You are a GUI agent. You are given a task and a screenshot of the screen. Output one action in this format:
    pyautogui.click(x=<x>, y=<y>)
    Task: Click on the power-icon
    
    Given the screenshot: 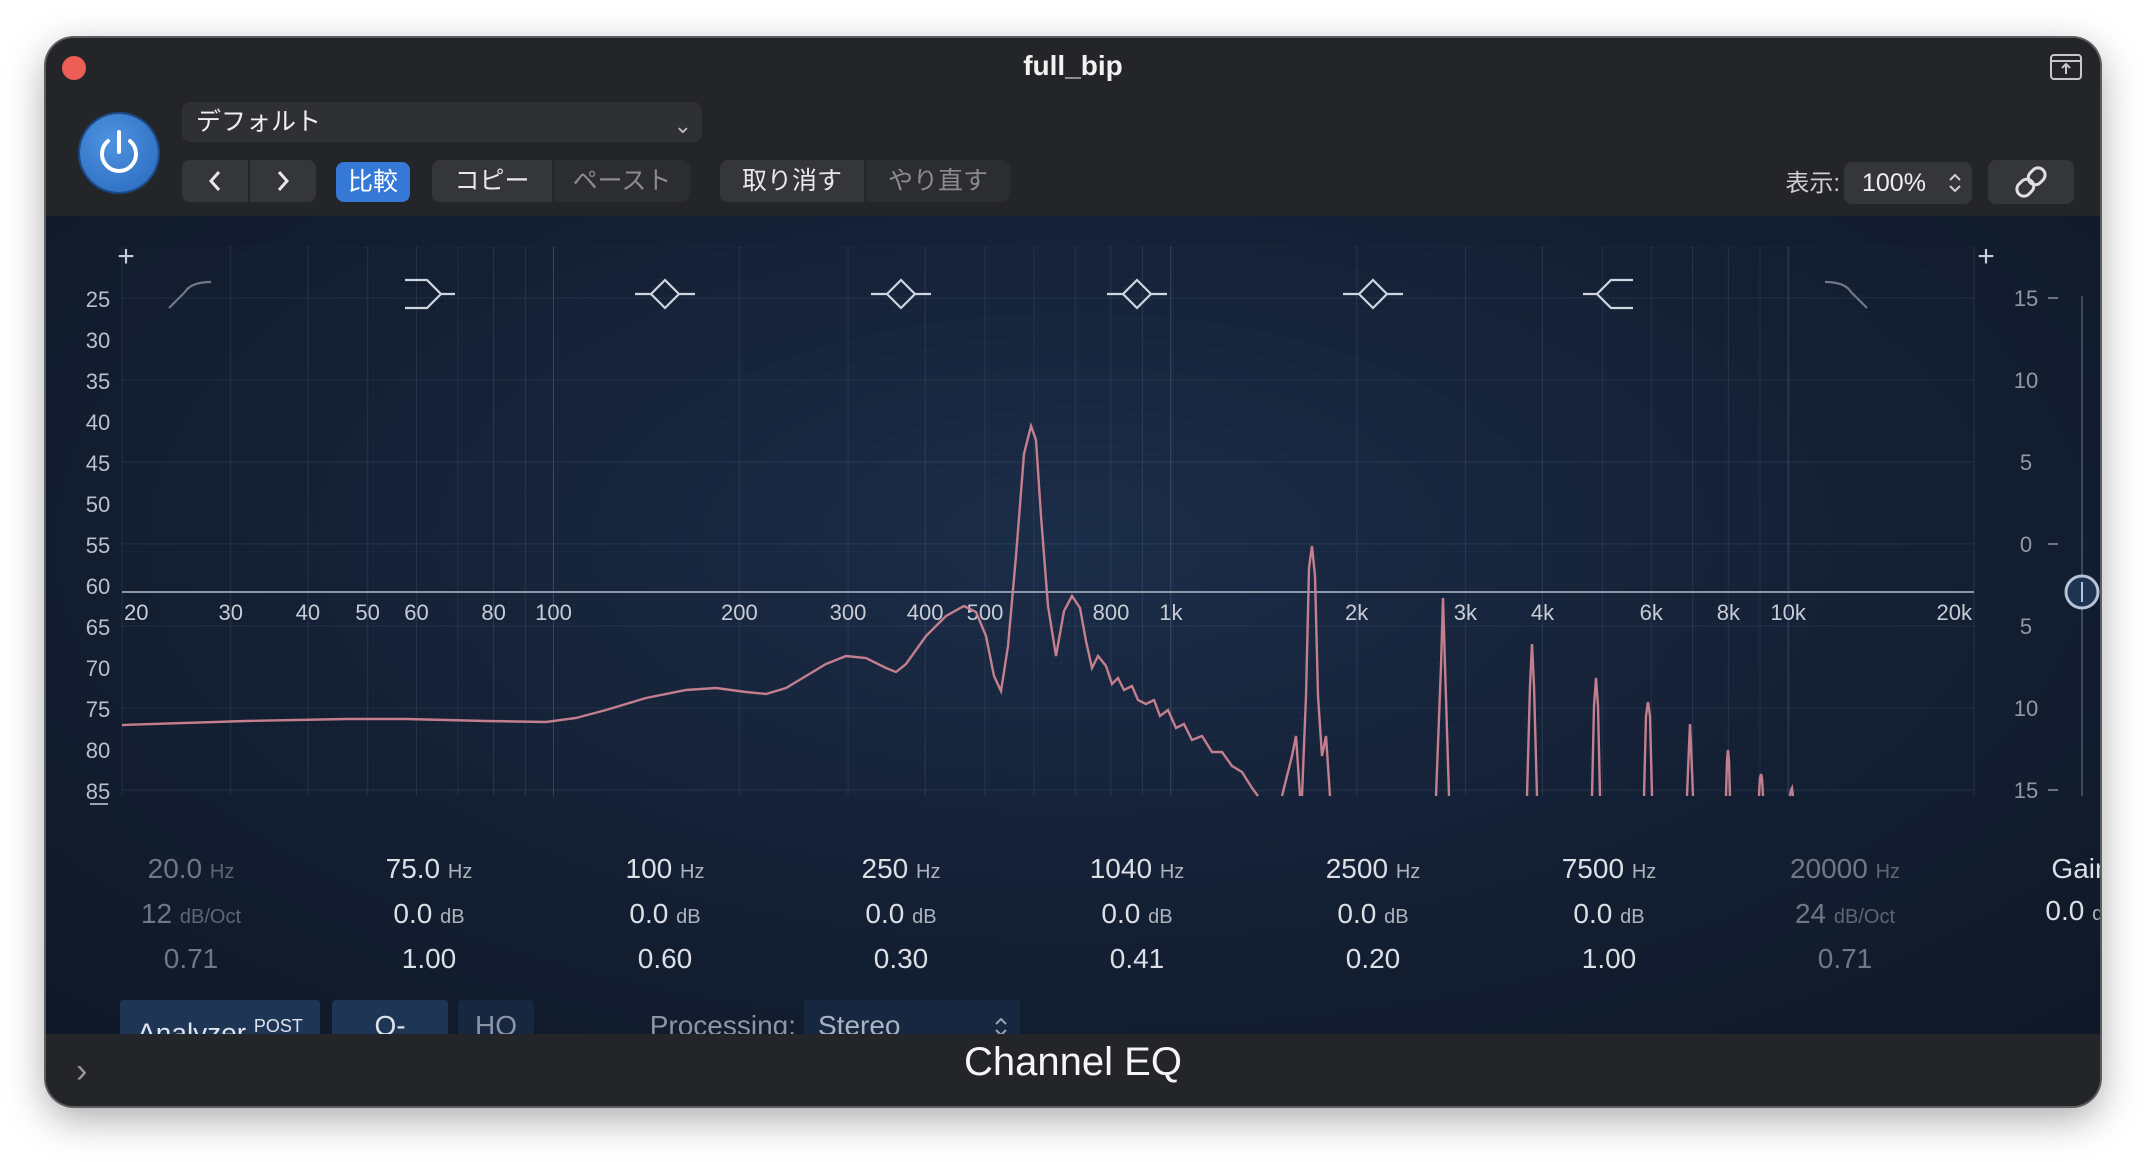 What is the action you would take?
    pyautogui.click(x=119, y=151)
    